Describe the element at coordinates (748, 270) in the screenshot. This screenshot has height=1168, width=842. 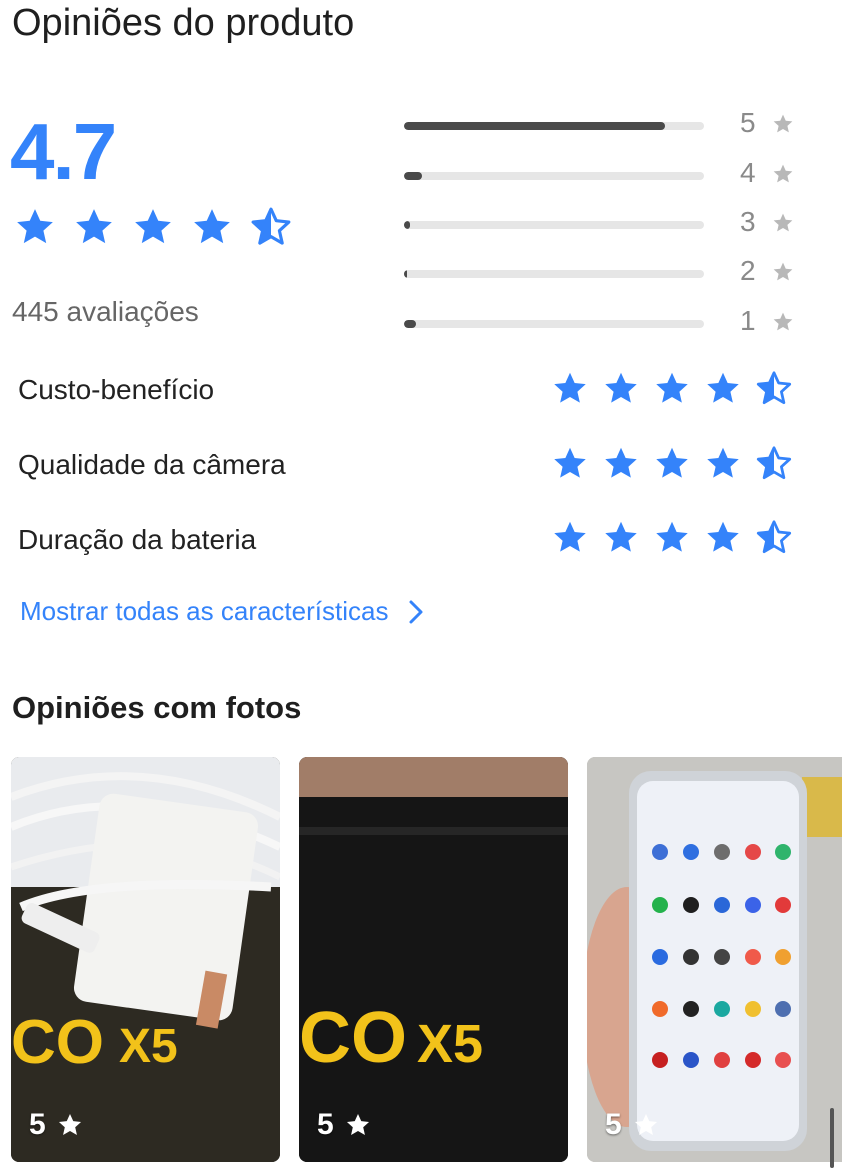
I see `distribution-label: 2` at that location.